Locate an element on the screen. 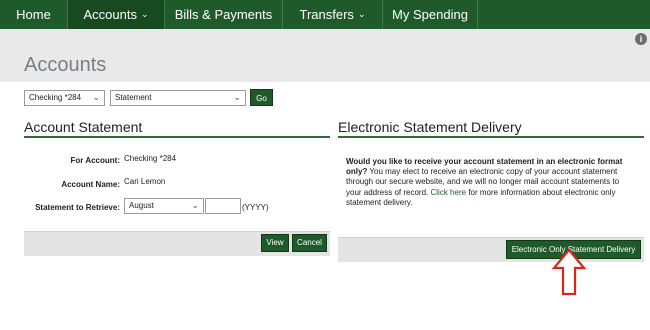  for-account-value: Checking *284 is located at coordinates (150, 158).